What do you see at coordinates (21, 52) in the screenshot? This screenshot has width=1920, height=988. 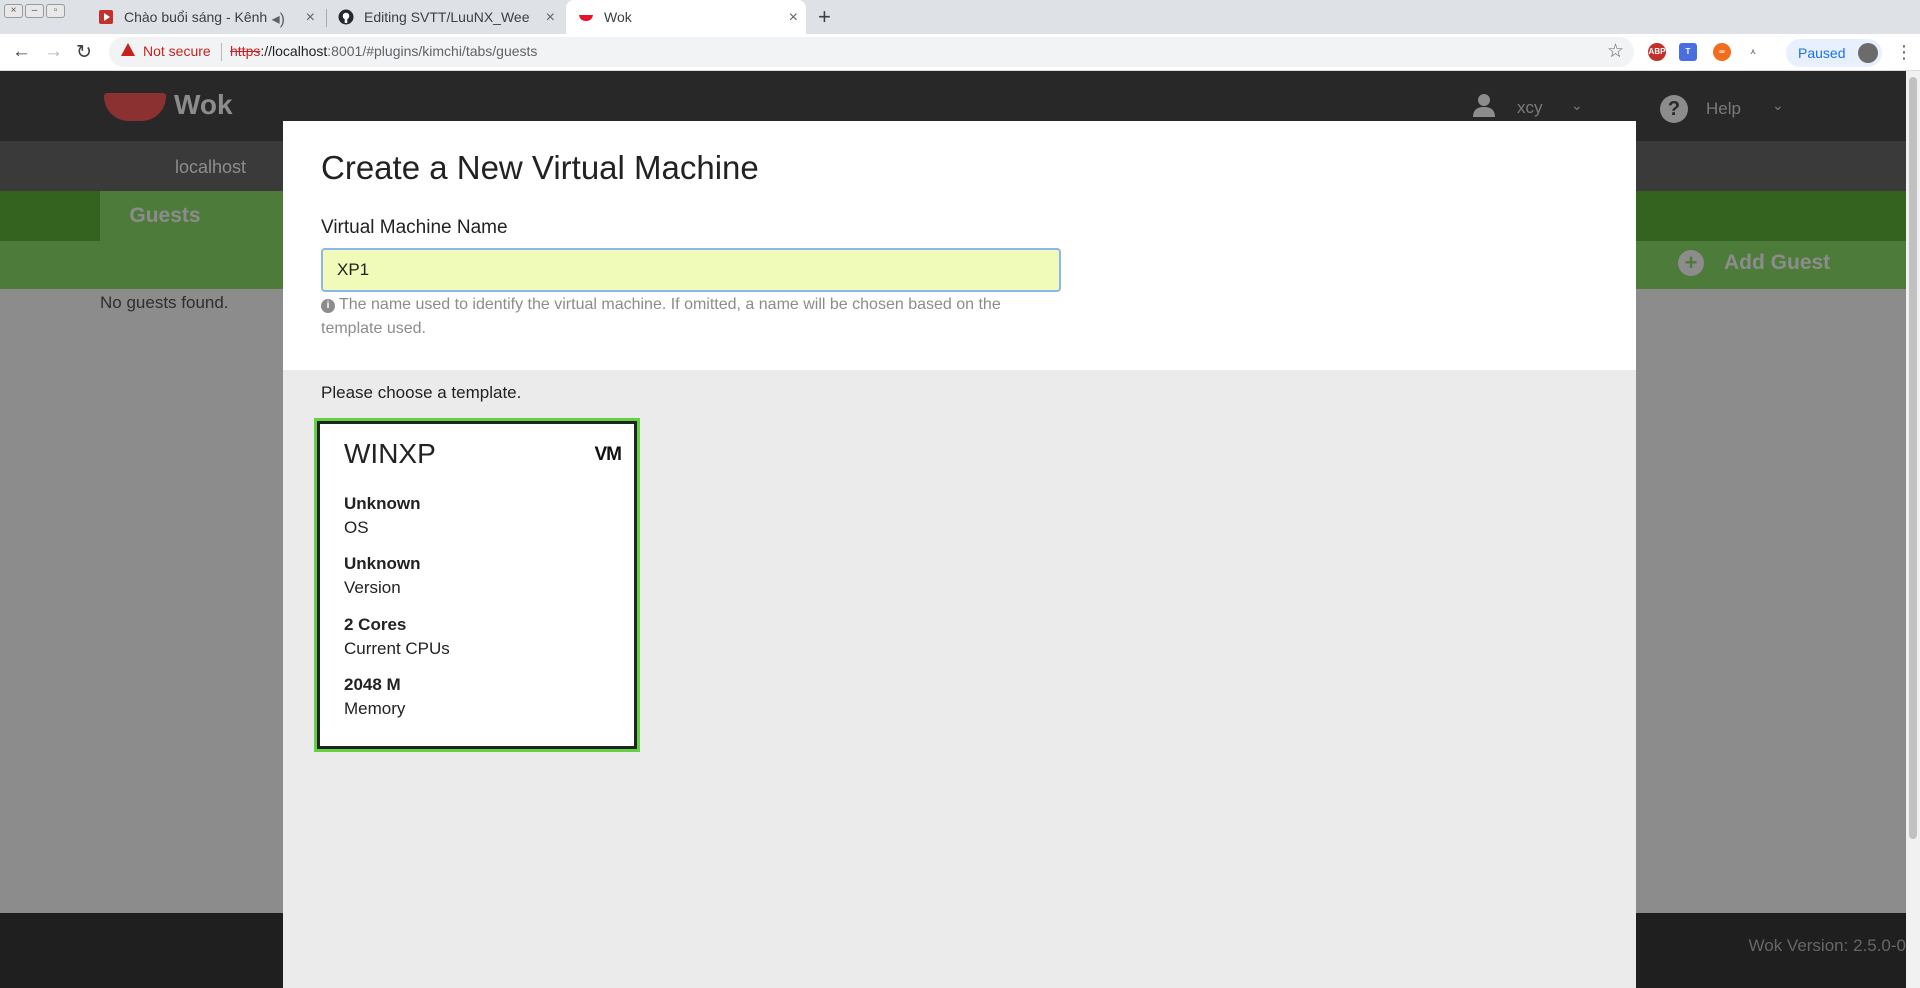 I see `back-arrow-icon: ←` at bounding box center [21, 52].